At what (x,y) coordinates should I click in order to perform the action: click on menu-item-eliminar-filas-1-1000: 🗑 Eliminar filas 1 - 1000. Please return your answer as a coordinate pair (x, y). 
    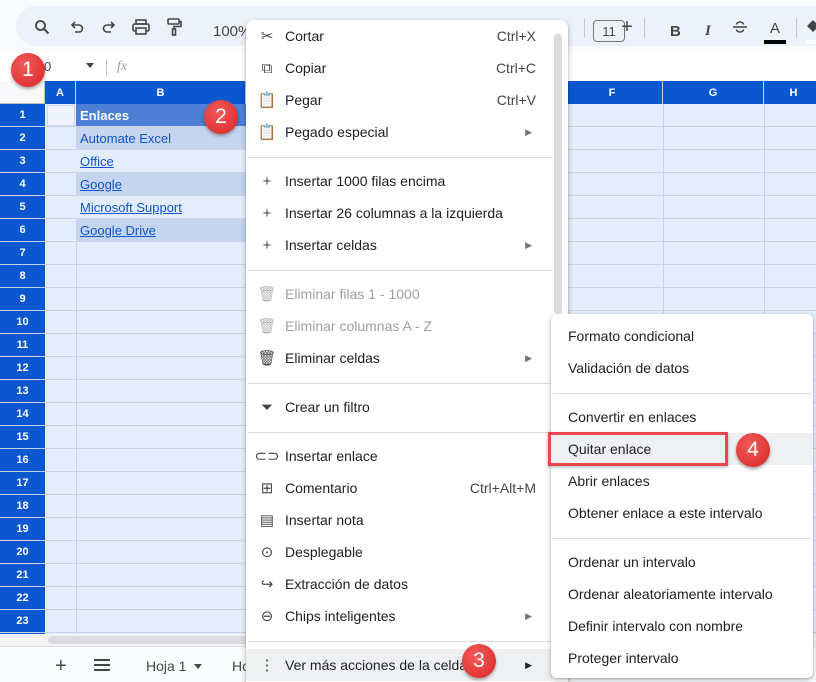
    Looking at the image, I should click on (399, 294).